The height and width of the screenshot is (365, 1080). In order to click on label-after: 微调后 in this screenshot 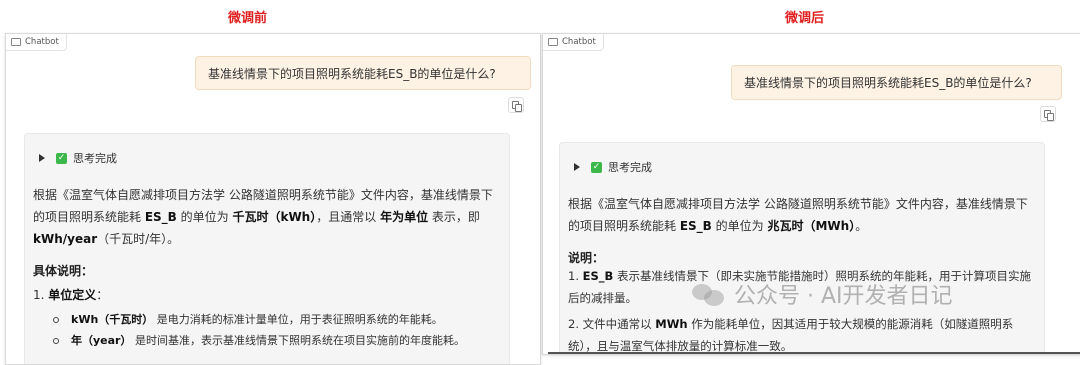, I will do `click(805, 18)`.